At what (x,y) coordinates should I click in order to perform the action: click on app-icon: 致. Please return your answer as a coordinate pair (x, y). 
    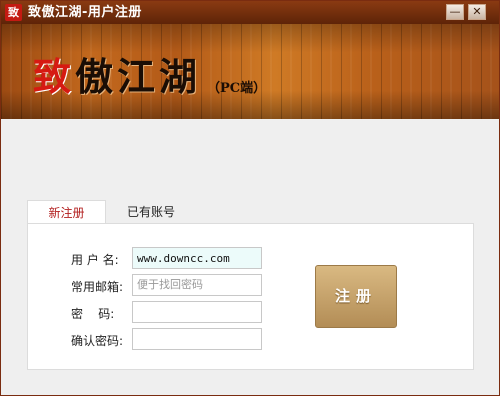
    Looking at the image, I should click on (13, 12).